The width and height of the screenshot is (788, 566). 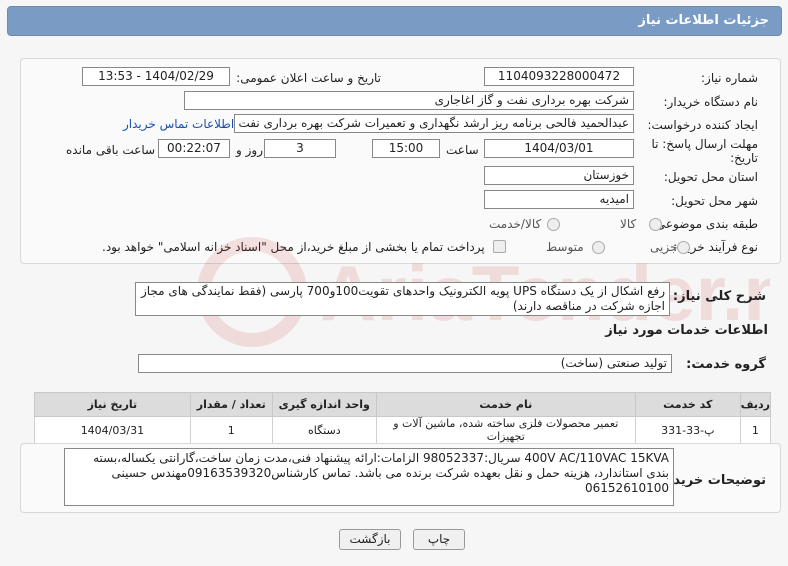 I want to click on process-radio-minor, so click(x=683, y=247).